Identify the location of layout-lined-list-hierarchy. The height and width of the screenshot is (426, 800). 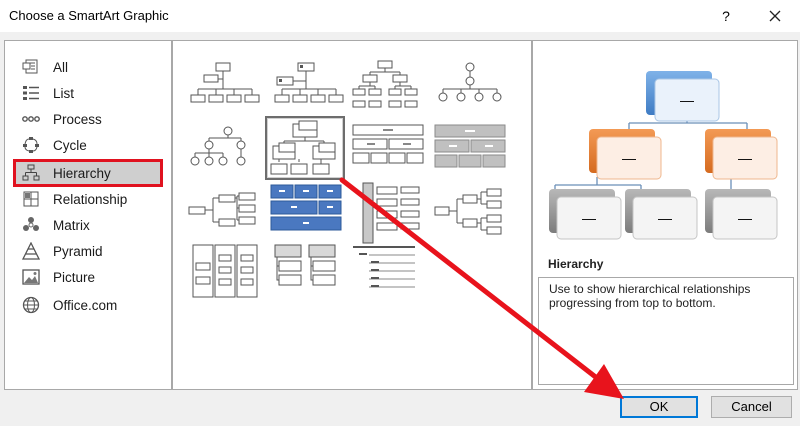
(388, 213).